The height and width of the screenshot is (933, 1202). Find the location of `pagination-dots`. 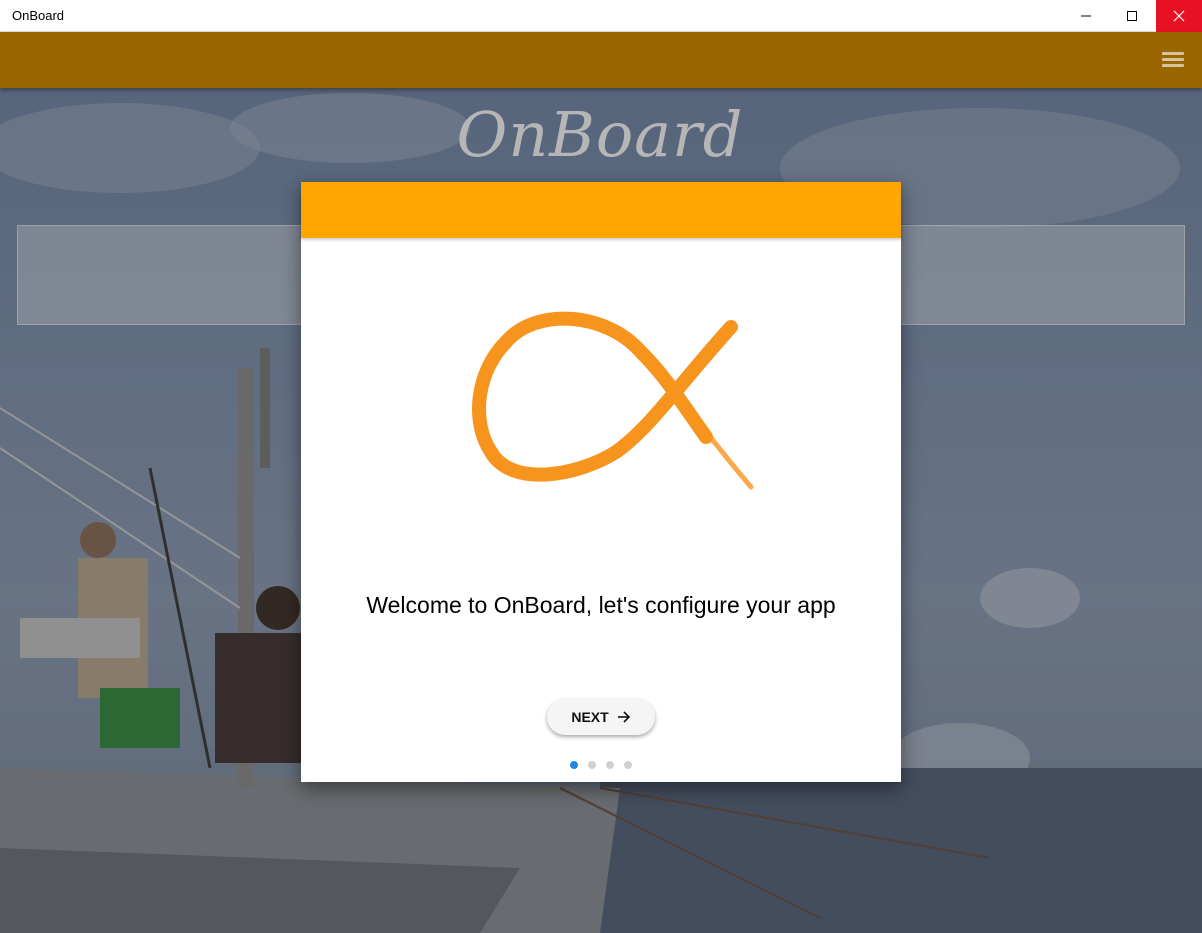

pagination-dots is located at coordinates (601, 765).